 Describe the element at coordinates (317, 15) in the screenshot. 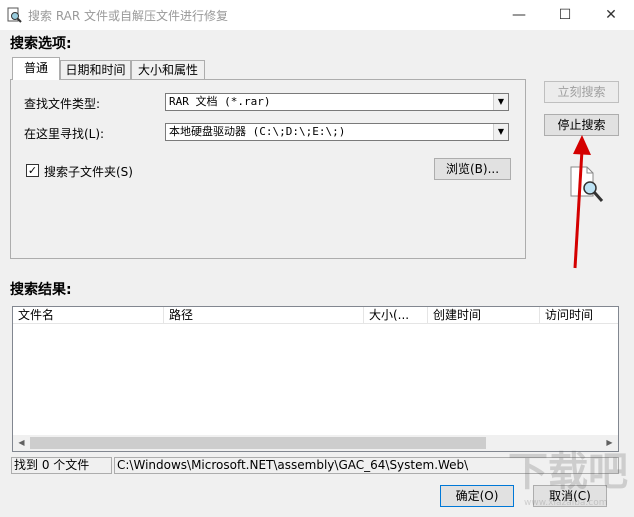

I see `title-bar: 搜索 RAR 文件或自解压文件进行修复 — ☐ ✕` at that location.